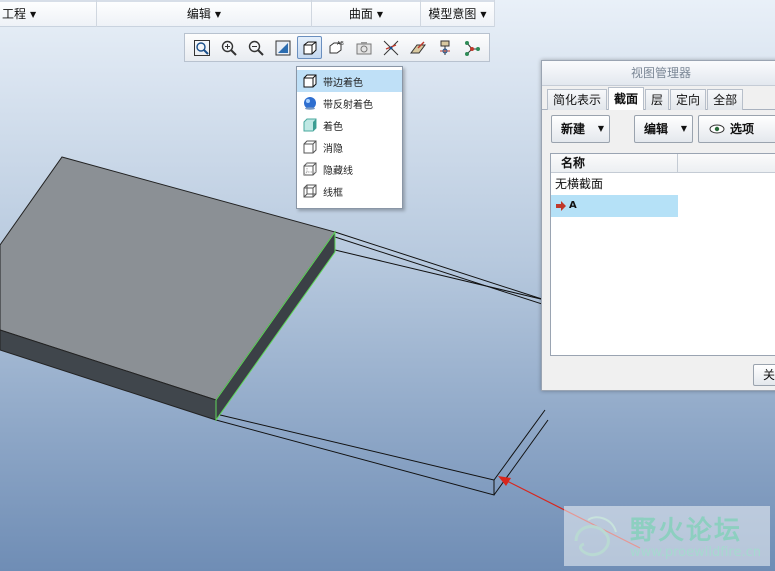  What do you see at coordinates (310, 125) in the screenshot?
I see `shaded-icon` at bounding box center [310, 125].